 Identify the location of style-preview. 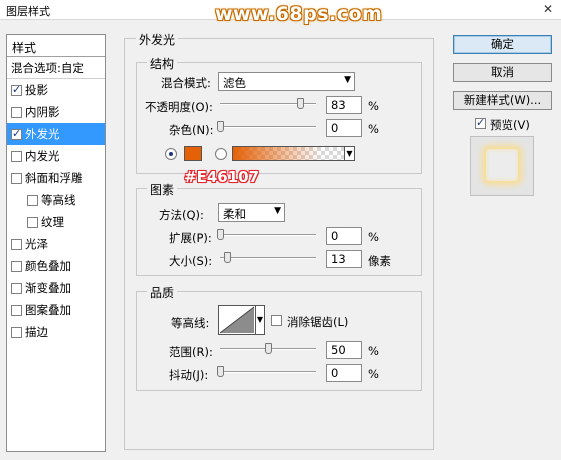
(502, 166).